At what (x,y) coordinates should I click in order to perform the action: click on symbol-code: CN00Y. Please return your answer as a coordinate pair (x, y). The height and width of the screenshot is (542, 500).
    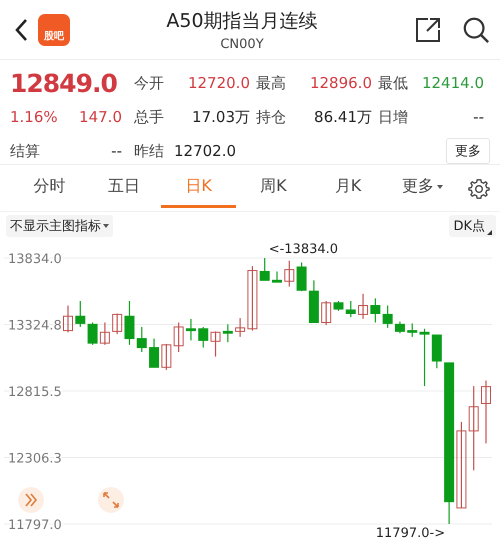
    Looking at the image, I should click on (242, 44).